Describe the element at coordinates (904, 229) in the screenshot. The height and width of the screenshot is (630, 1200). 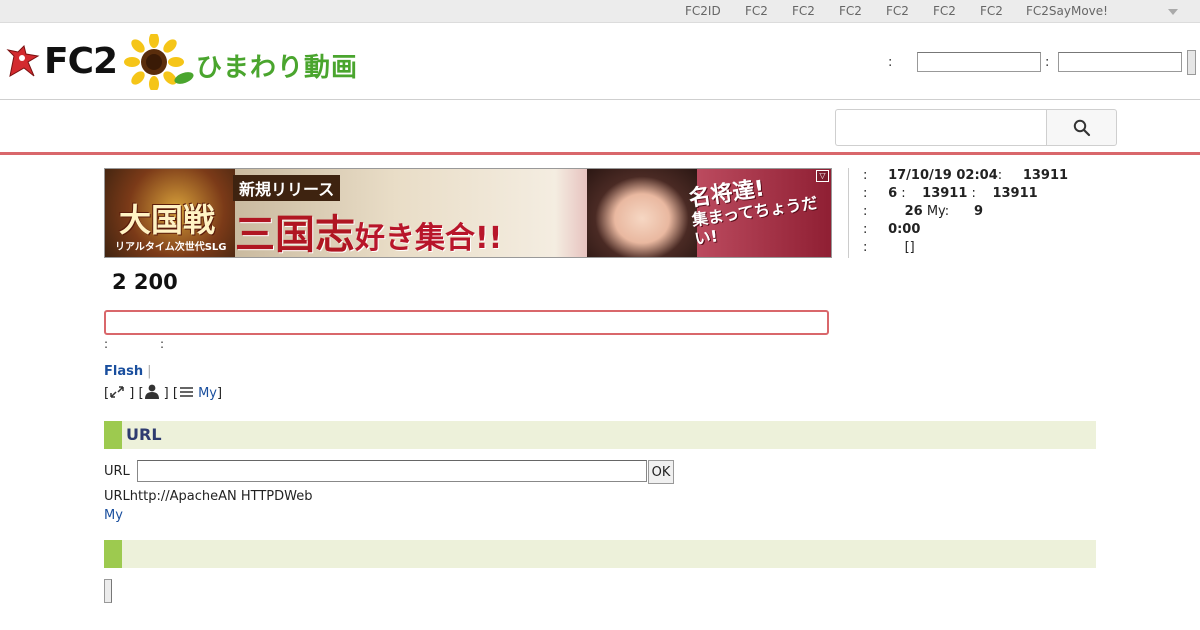
I see `video-duration: 0:00` at that location.